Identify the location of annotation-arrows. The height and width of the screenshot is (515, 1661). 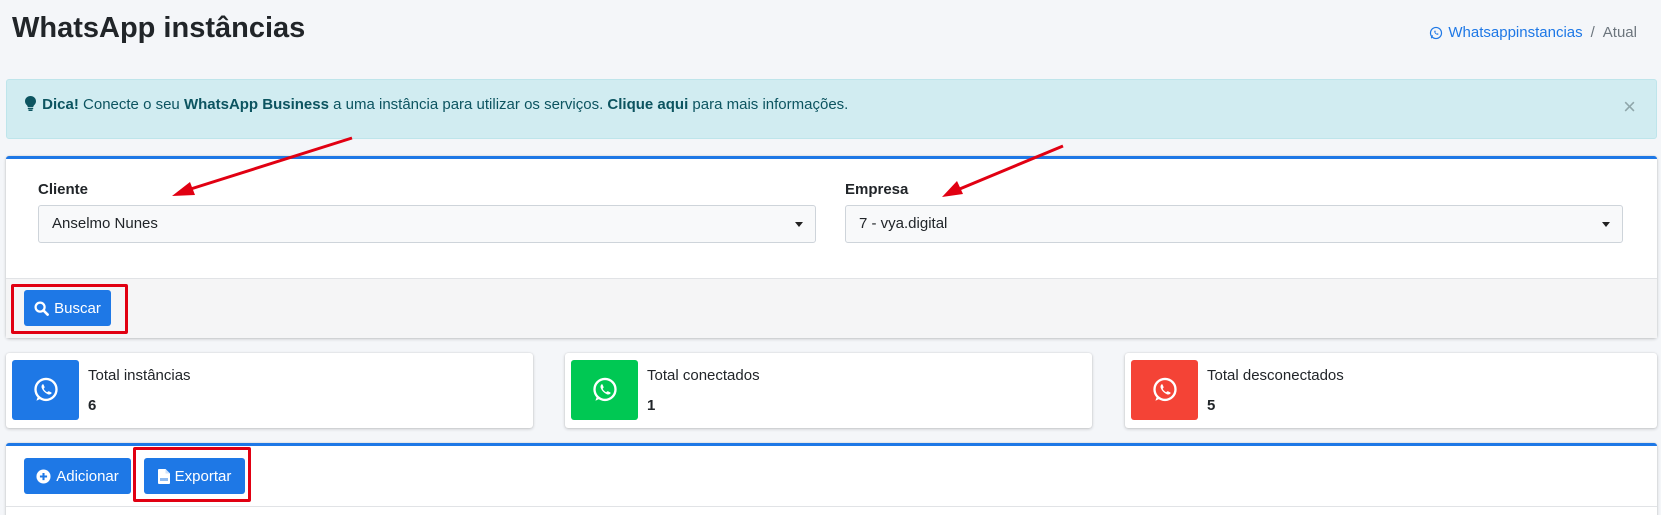
(618, 166).